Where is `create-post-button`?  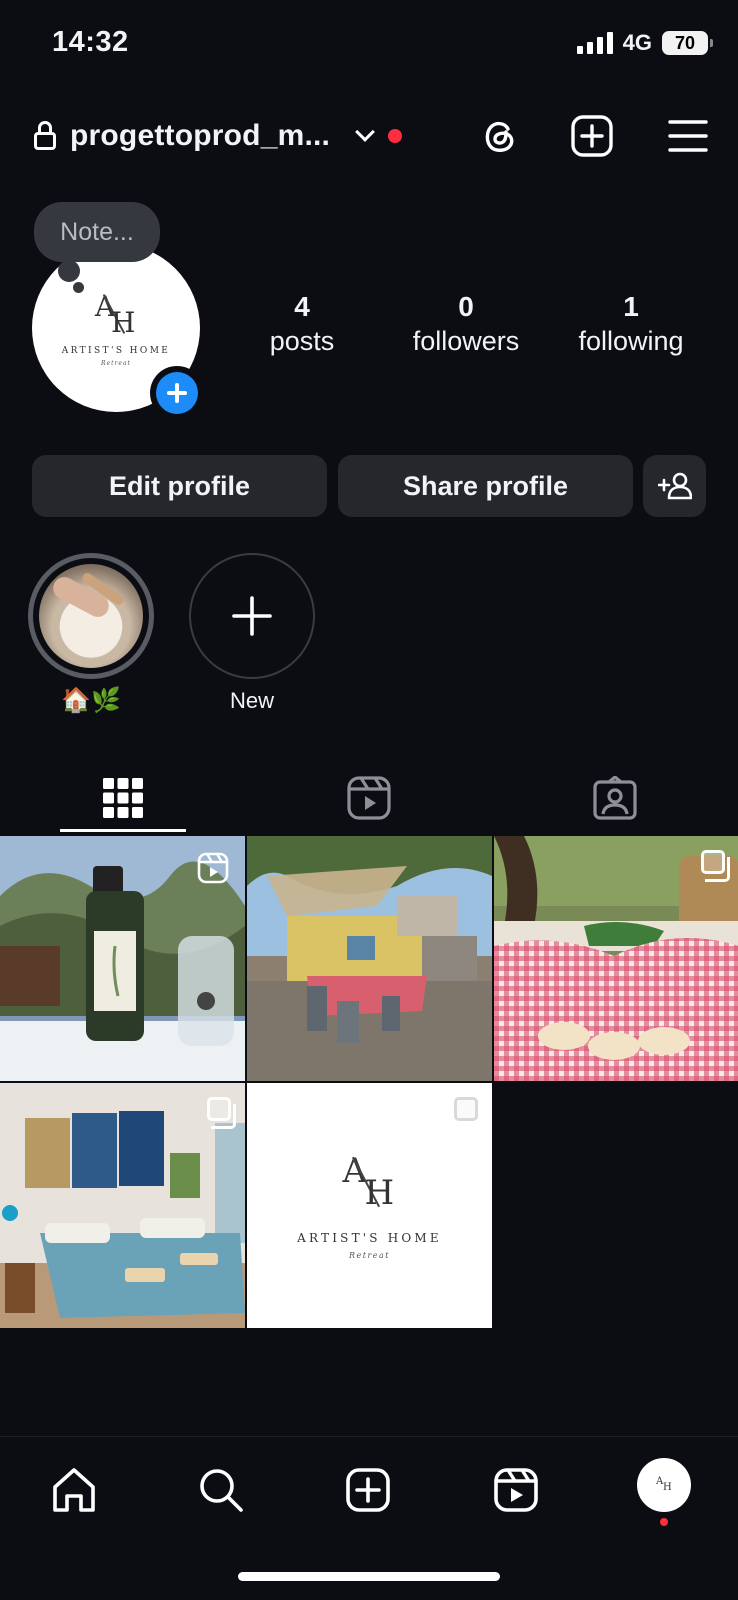 create-post-button is located at coordinates (592, 136).